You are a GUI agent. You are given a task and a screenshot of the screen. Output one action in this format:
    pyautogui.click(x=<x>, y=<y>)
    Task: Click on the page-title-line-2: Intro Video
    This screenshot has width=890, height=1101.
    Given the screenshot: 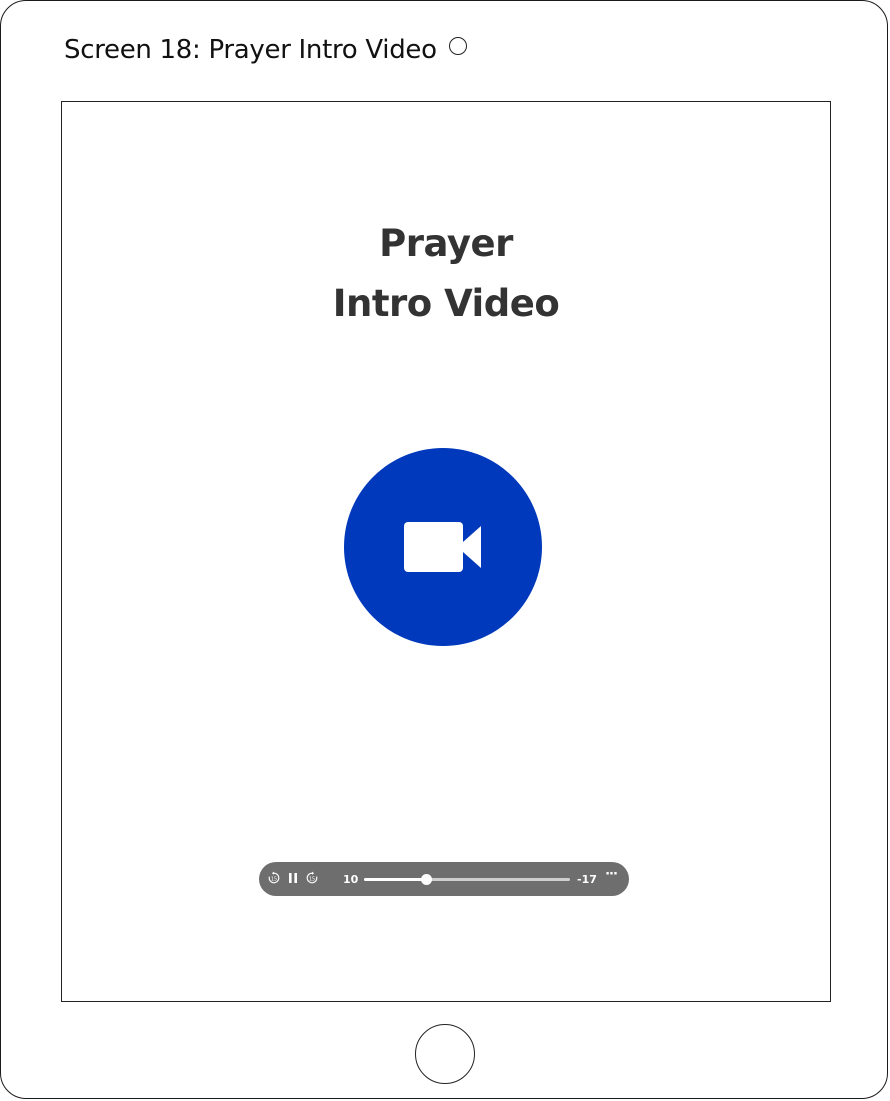 What is the action you would take?
    pyautogui.click(x=446, y=303)
    